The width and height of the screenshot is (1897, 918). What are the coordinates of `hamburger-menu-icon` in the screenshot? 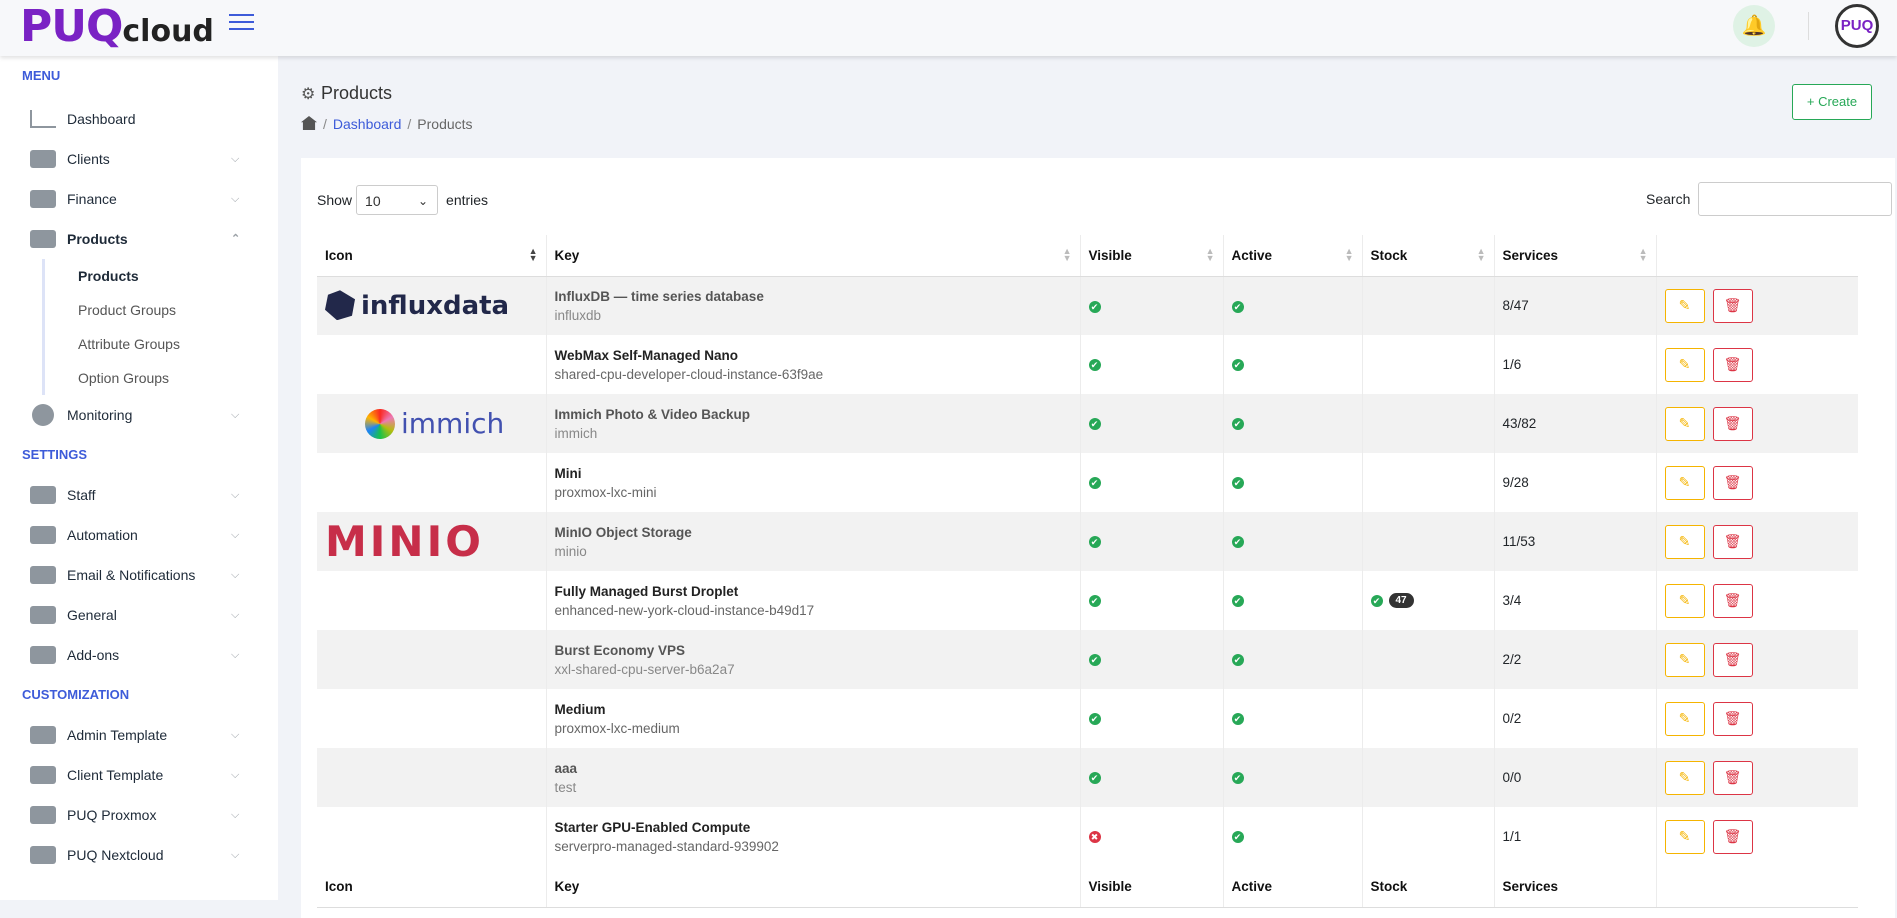 It's located at (241, 24).